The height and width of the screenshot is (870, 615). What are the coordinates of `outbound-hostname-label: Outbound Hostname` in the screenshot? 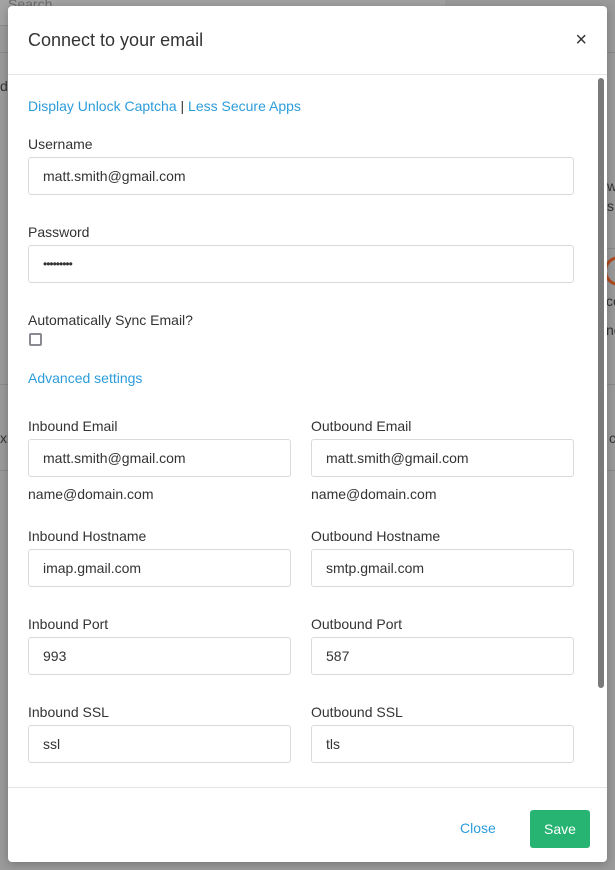 It's located at (376, 536).